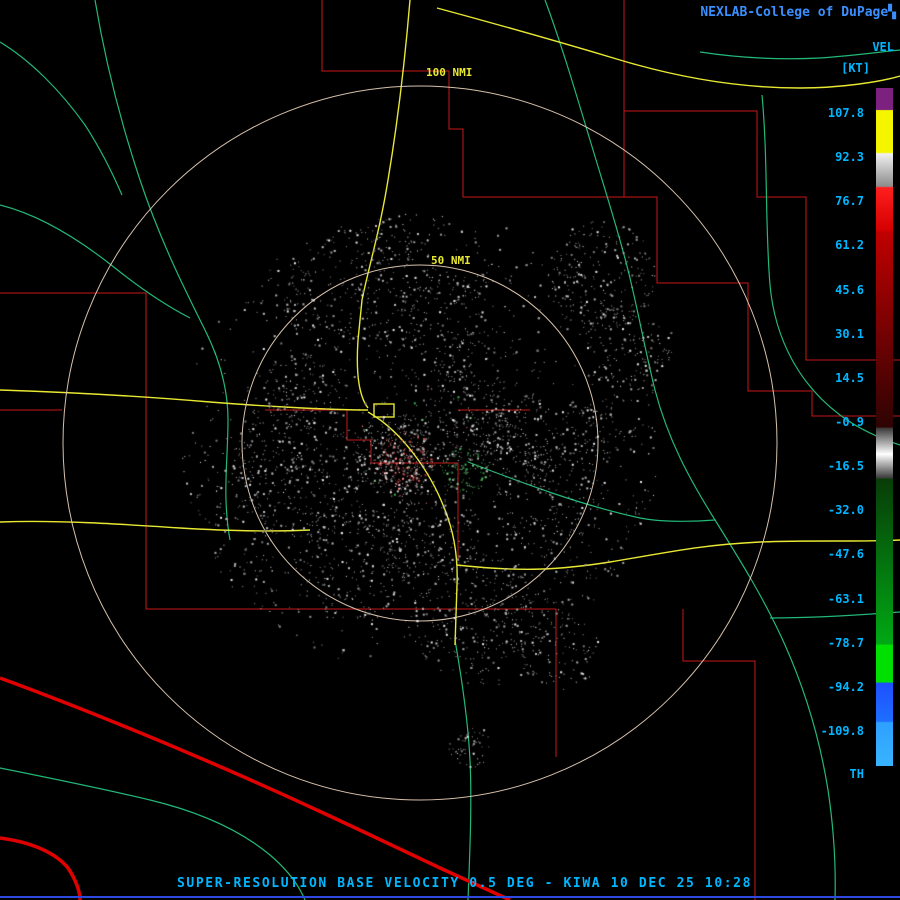  I want to click on product-label: VEL, so click(883, 47).